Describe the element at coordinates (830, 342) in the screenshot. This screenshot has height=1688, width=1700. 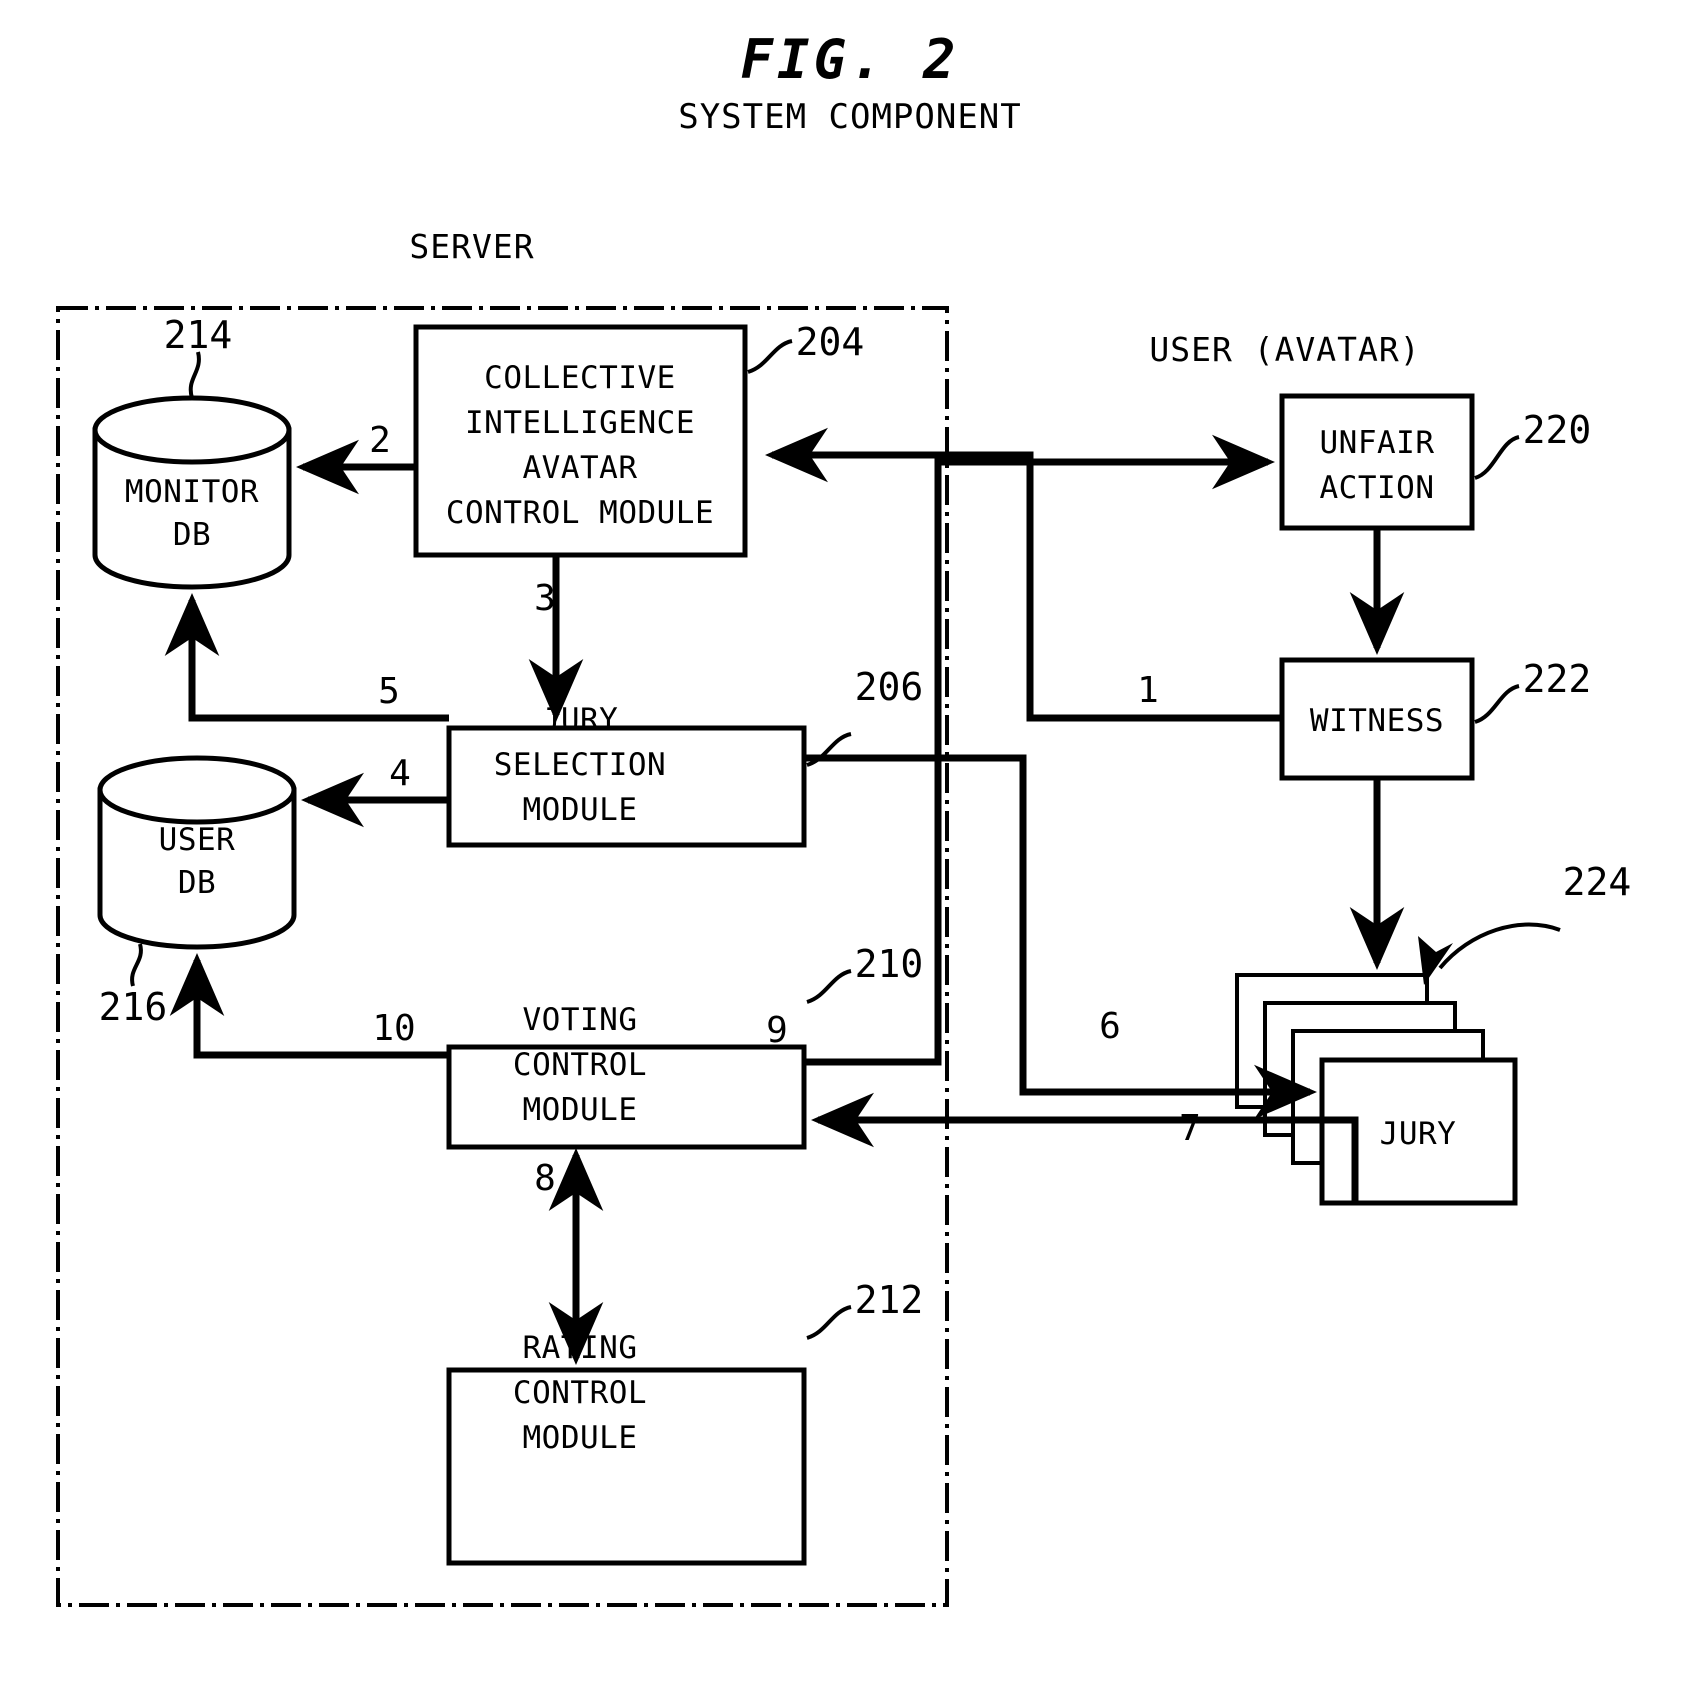
I see `collective-module-ref: 204` at that location.